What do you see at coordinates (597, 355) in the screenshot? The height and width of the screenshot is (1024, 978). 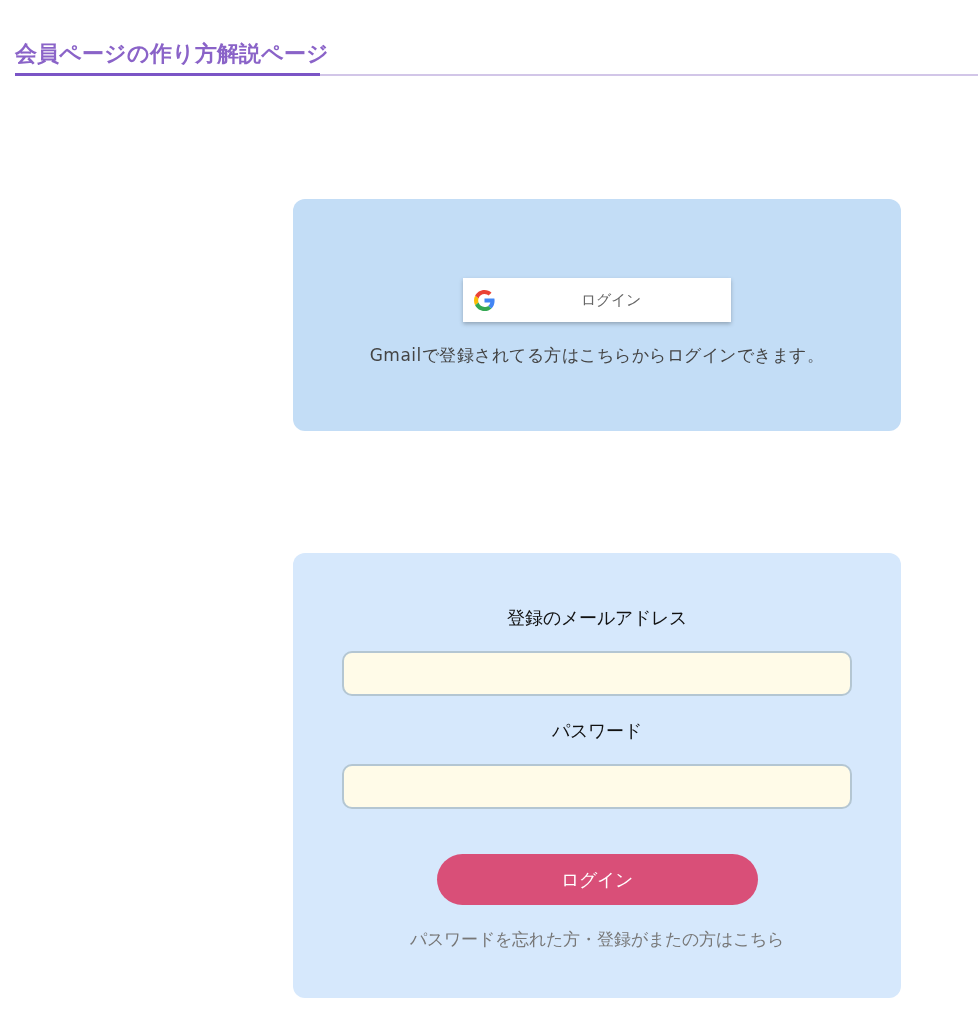 I see `google-login-note: Gmailで登録されてる方はこちらからログインできます。` at bounding box center [597, 355].